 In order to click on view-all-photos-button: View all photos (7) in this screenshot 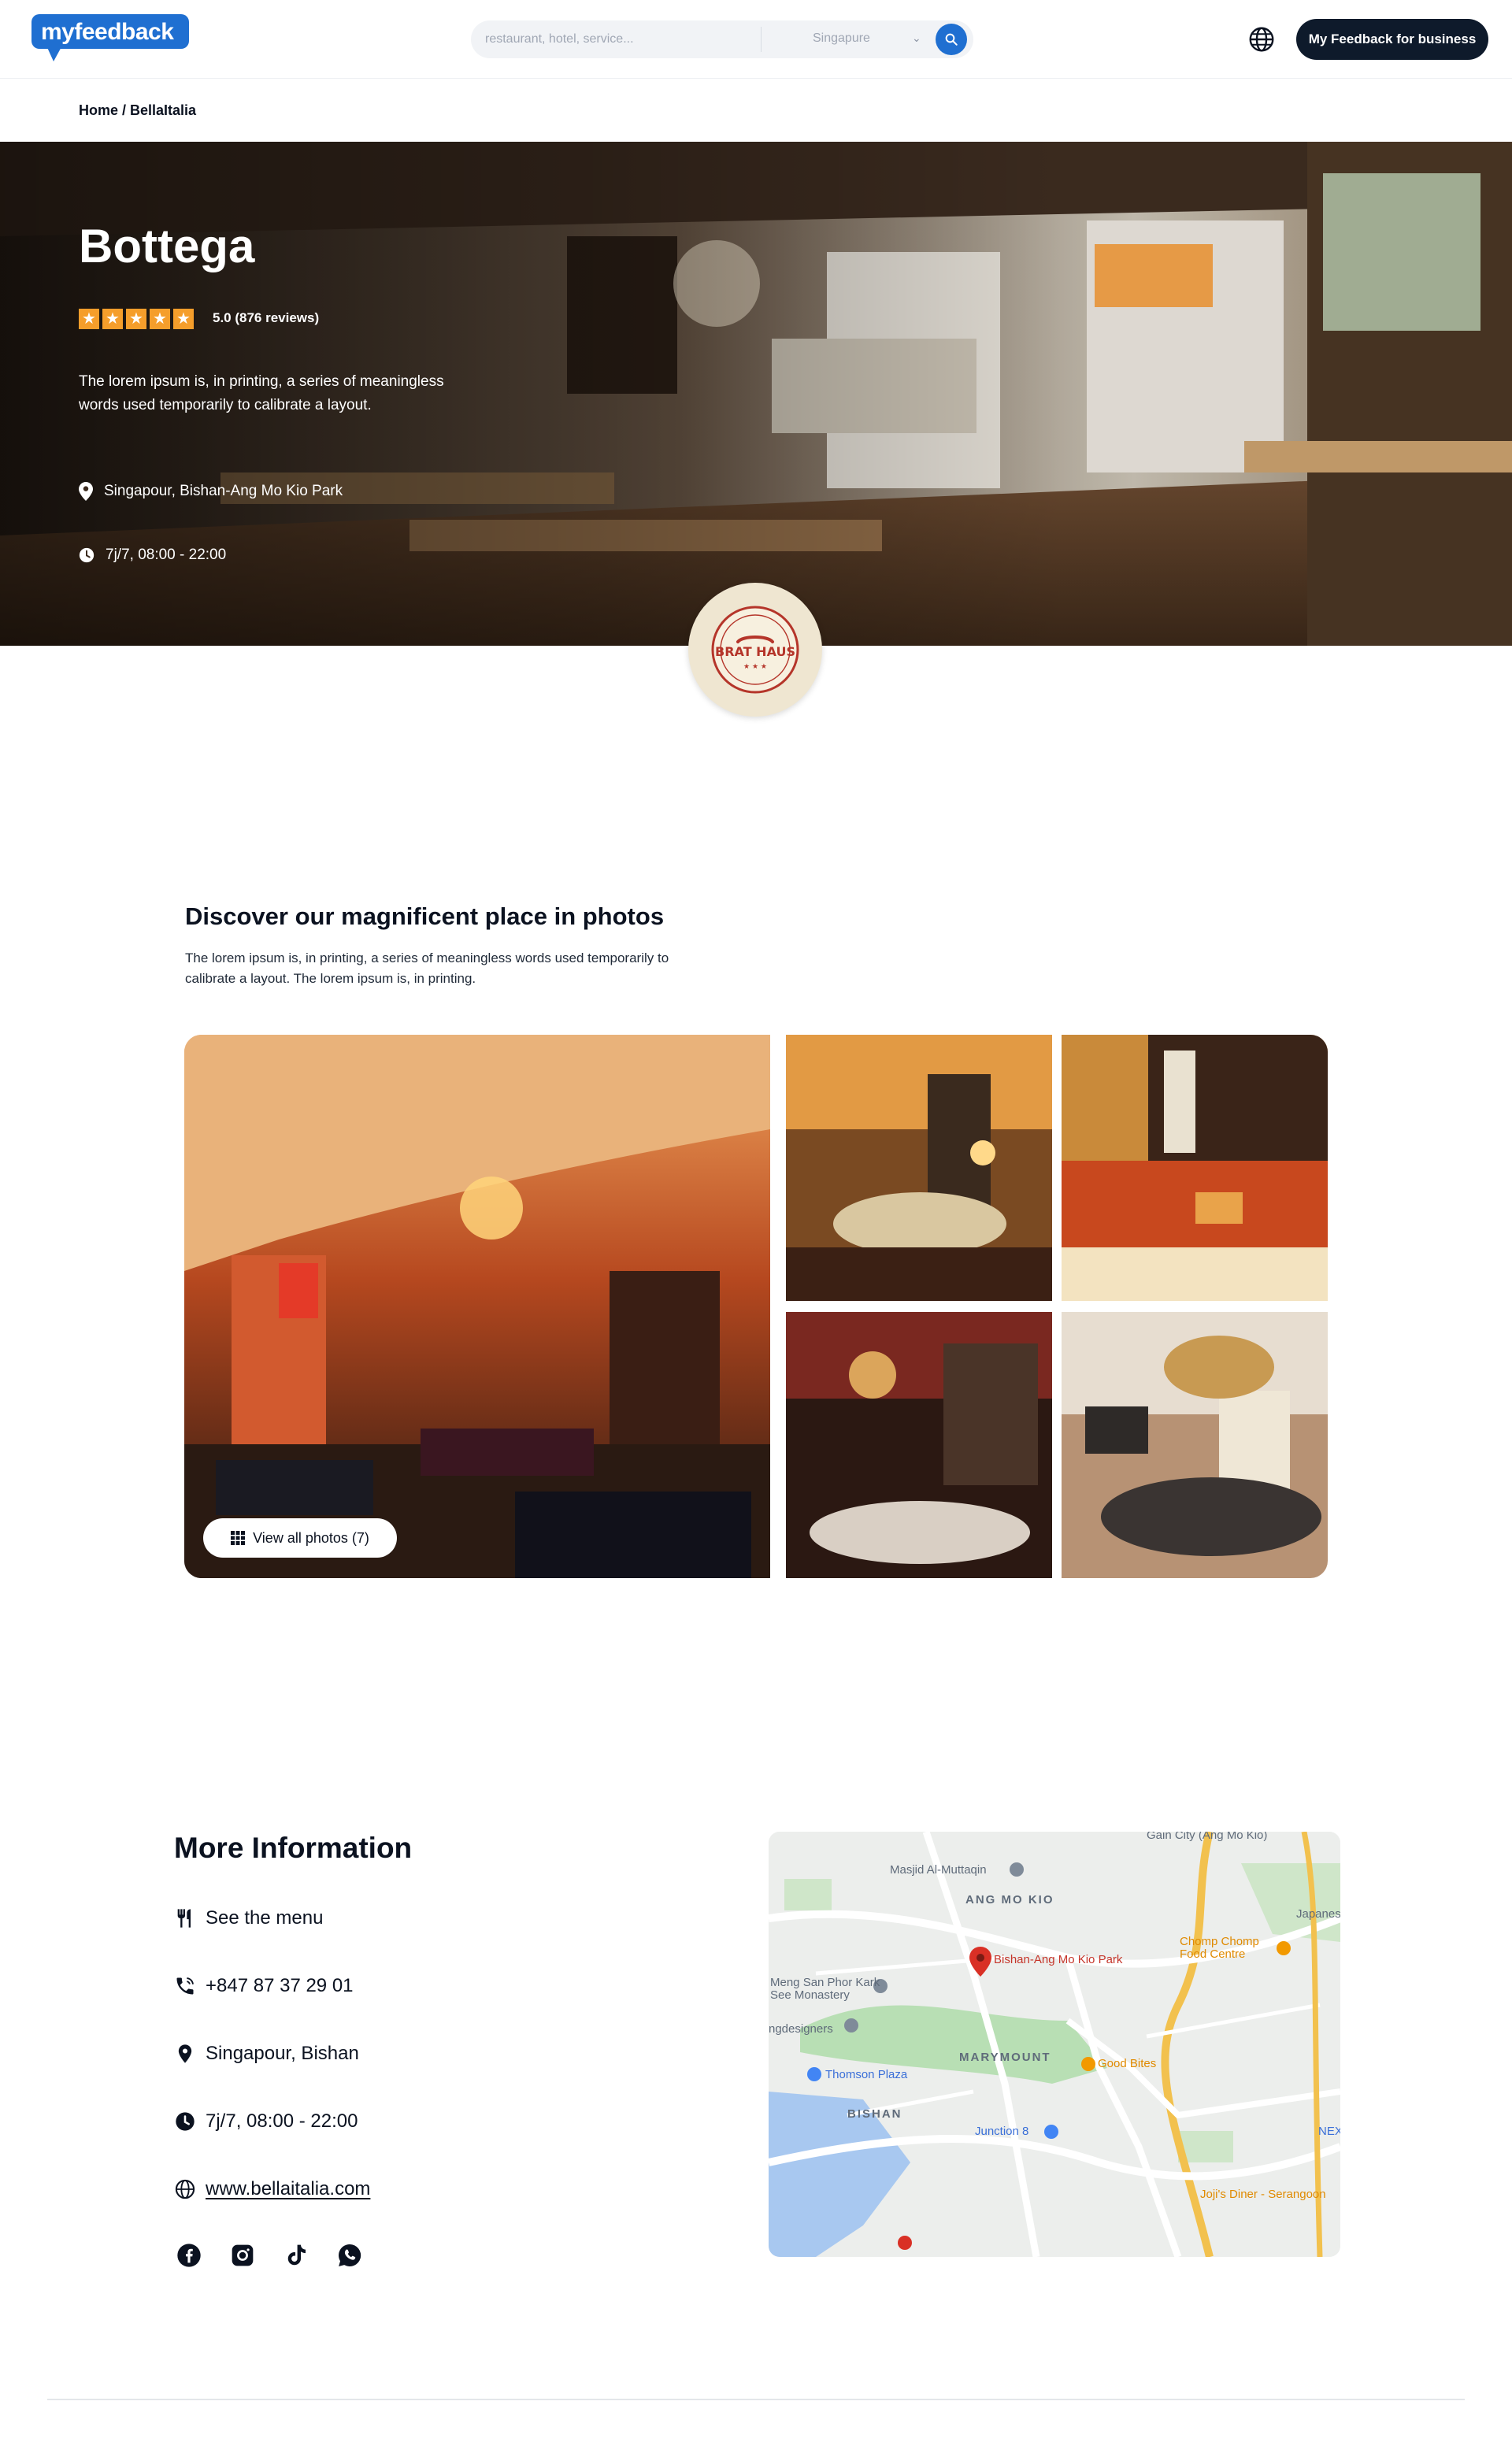, I will do `click(300, 1538)`.